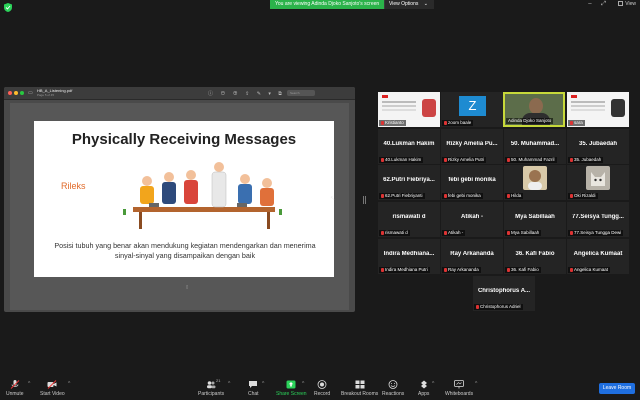 Image resolution: width=640 pixels, height=400 pixels. I want to click on participant-label: Angelica Kumaat, so click(589, 270).